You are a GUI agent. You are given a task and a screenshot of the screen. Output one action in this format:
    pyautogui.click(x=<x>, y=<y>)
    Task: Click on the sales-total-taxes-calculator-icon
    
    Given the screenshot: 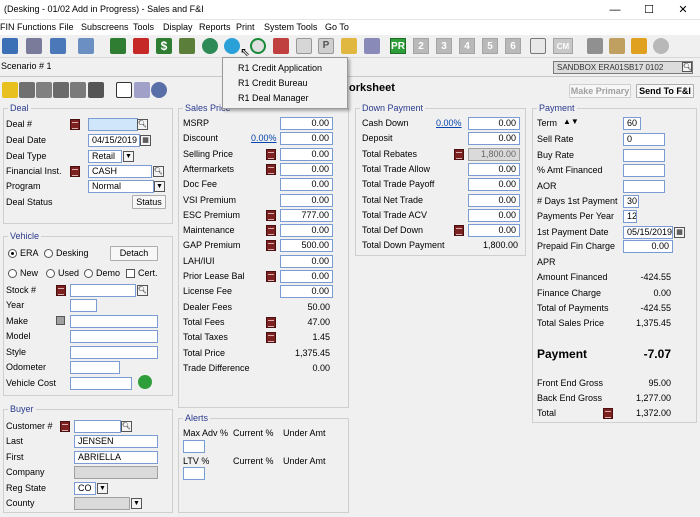 What is the action you would take?
    pyautogui.click(x=271, y=338)
    